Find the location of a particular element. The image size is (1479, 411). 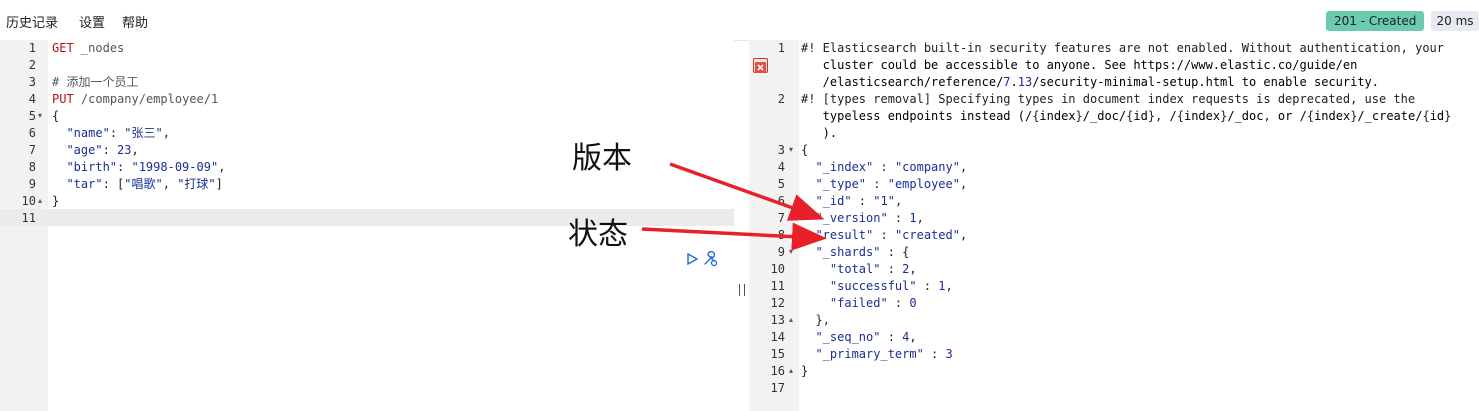

response-line: "_index" : "company", is located at coordinates (891, 167).